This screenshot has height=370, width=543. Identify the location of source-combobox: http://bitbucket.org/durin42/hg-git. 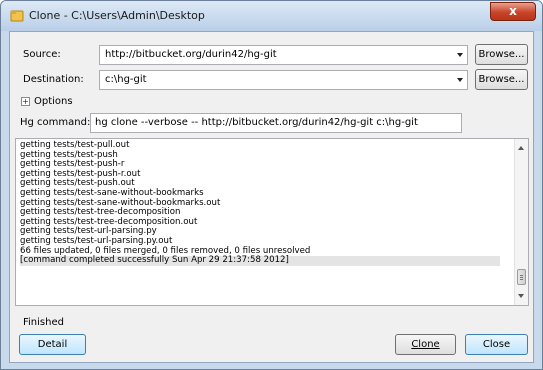
(283, 55).